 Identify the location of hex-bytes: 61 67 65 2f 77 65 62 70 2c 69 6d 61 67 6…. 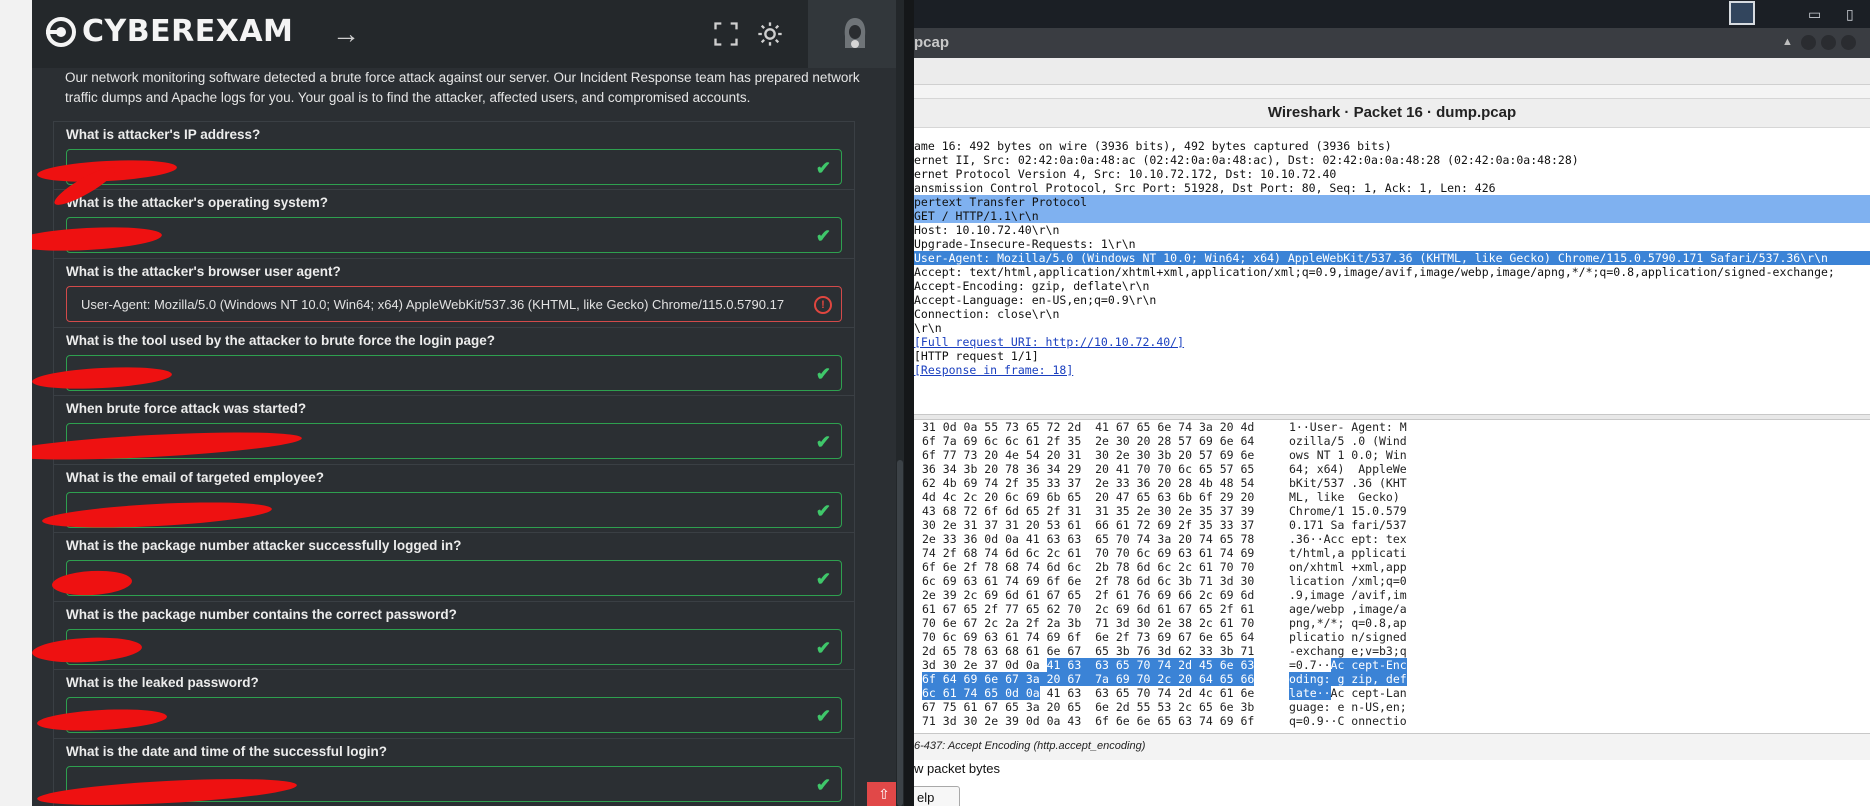
(1088, 609).